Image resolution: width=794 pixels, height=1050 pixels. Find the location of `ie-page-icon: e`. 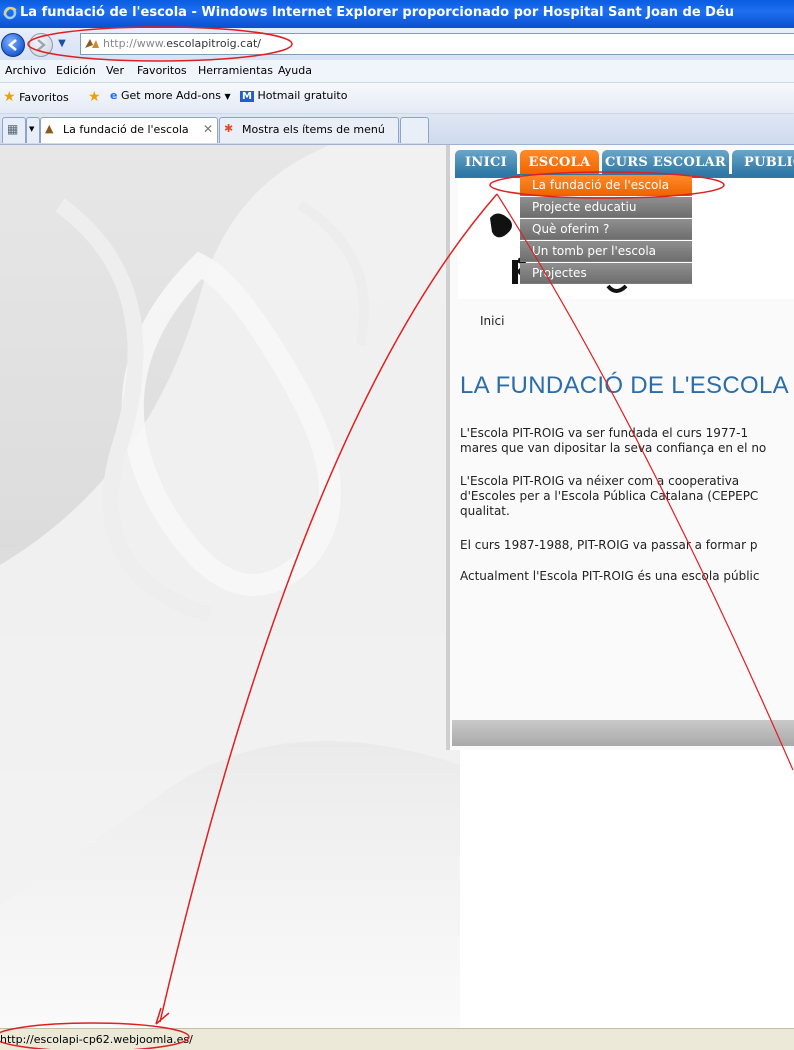

ie-page-icon: e is located at coordinates (114, 95).